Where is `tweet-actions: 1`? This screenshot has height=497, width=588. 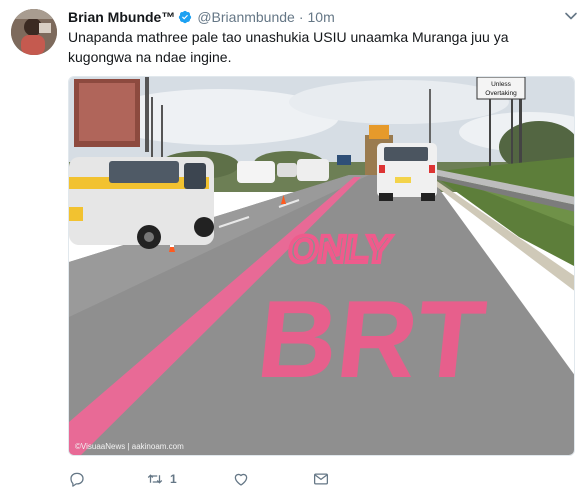 tweet-actions: 1 is located at coordinates (199, 479).